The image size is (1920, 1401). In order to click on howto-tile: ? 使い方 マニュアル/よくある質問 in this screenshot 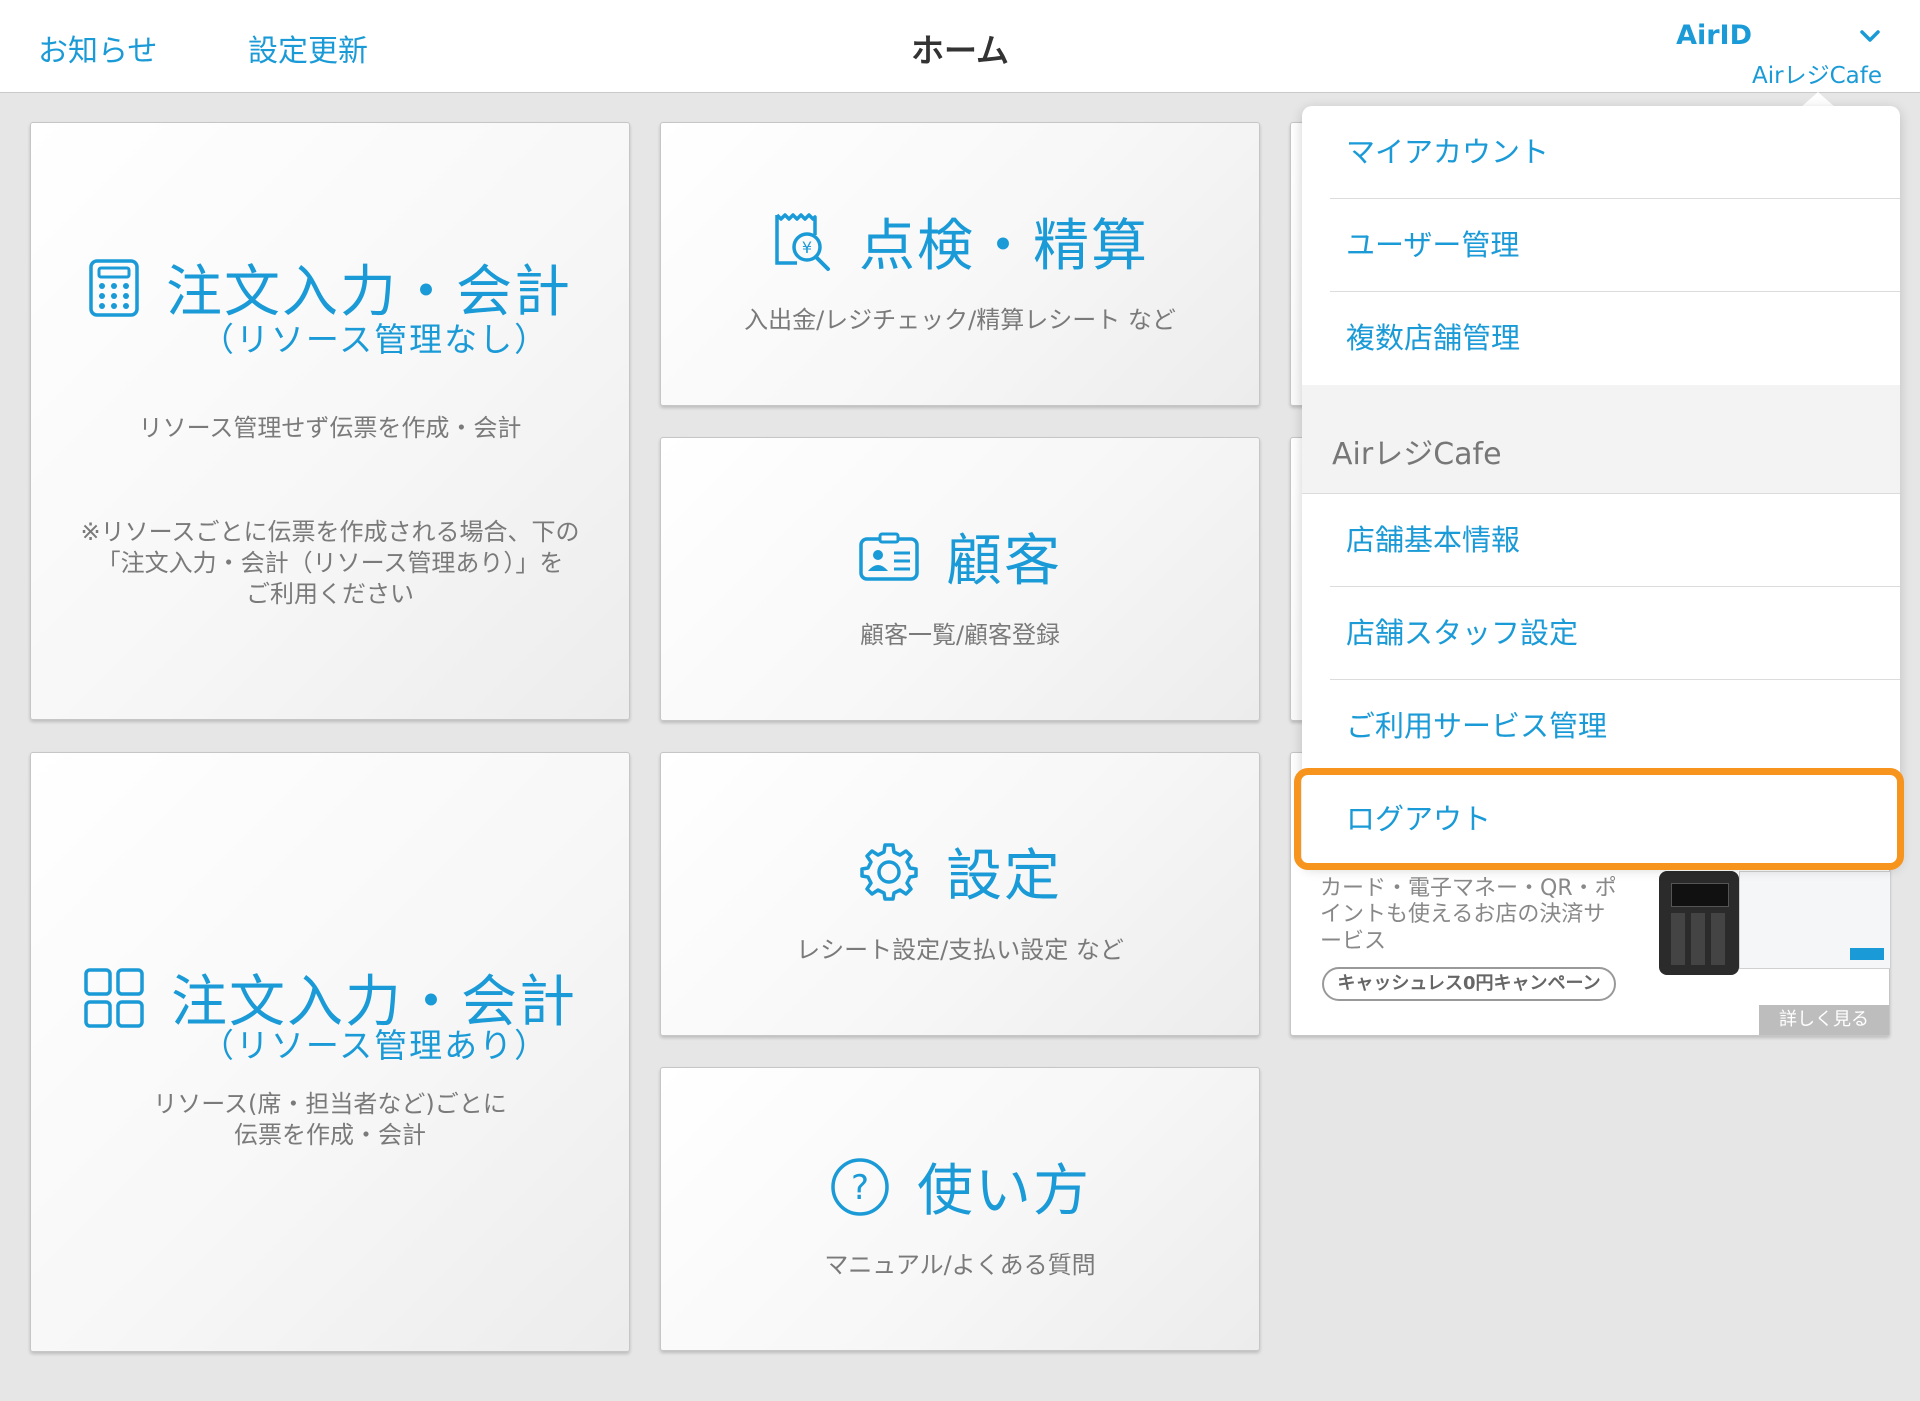, I will do `click(960, 1209)`.